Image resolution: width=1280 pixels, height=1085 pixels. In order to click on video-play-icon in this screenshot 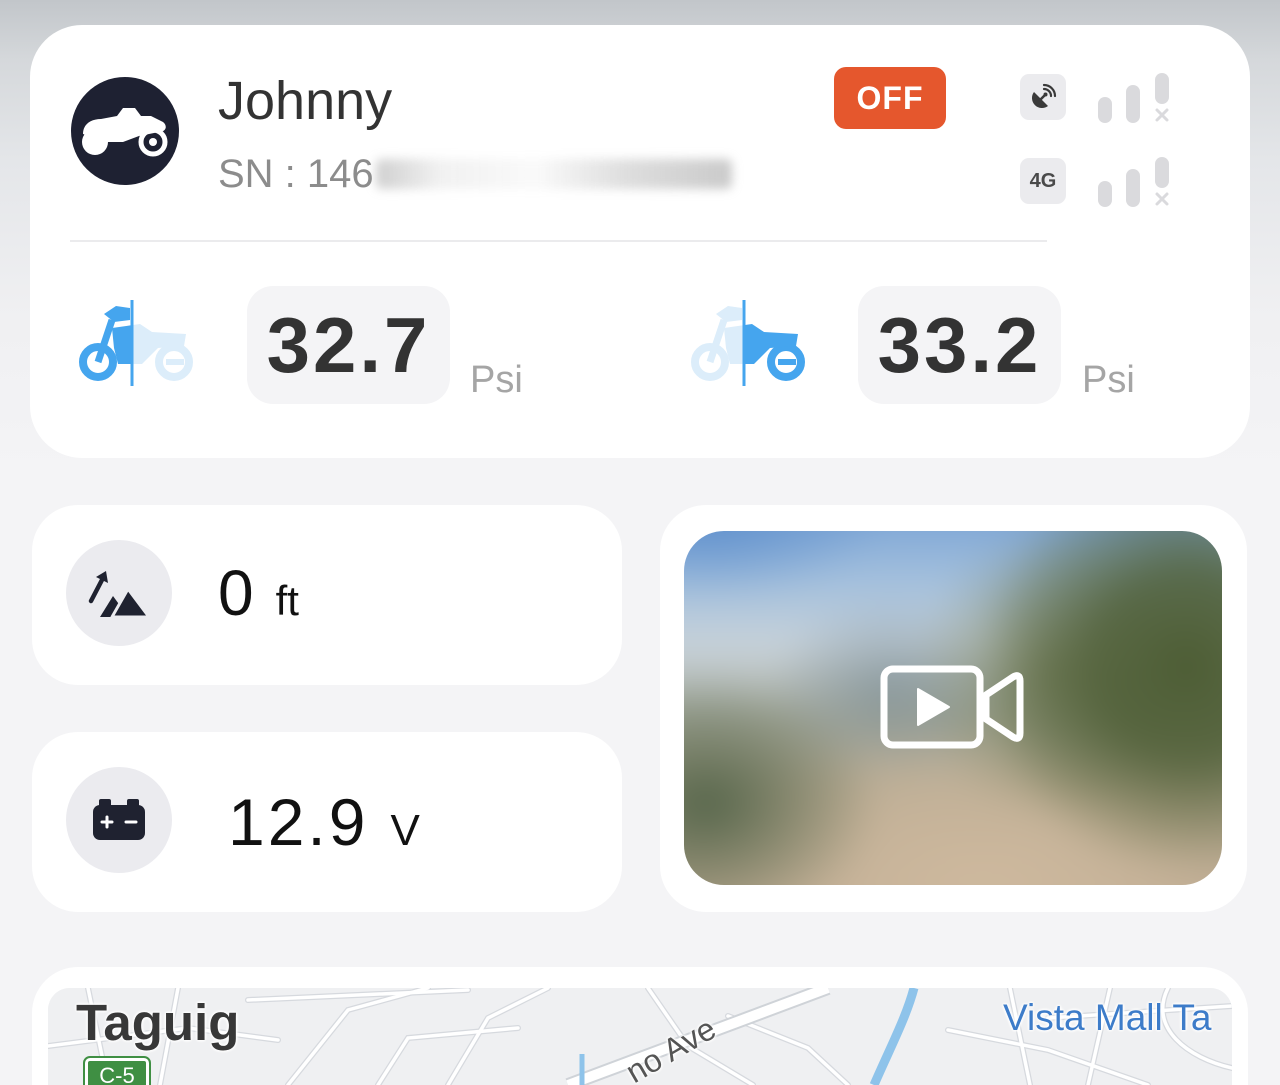, I will do `click(952, 707)`.